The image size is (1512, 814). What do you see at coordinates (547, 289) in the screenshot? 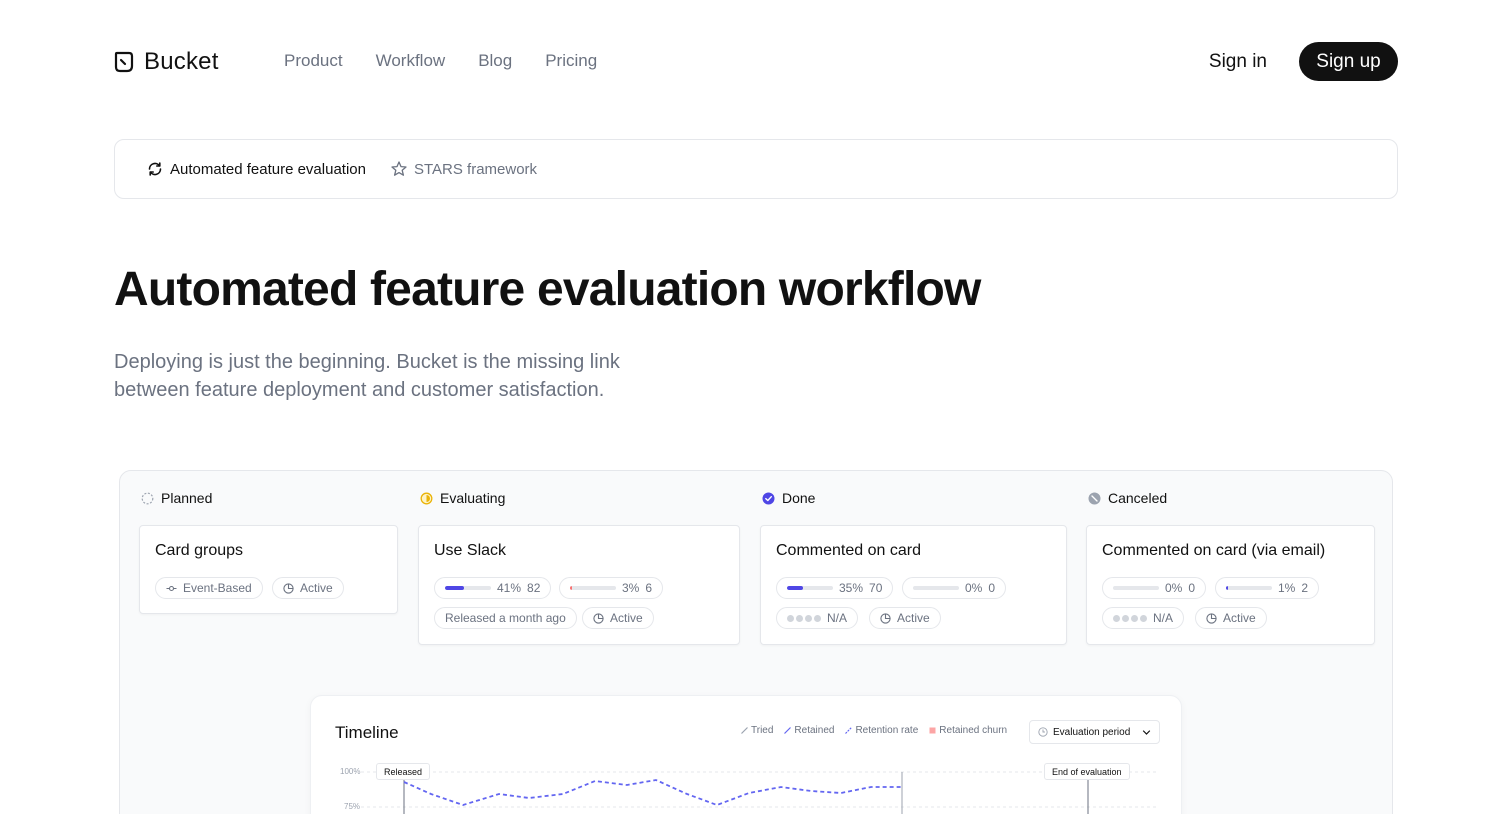
I see `hero-title: Automated feature evaluation workflow` at bounding box center [547, 289].